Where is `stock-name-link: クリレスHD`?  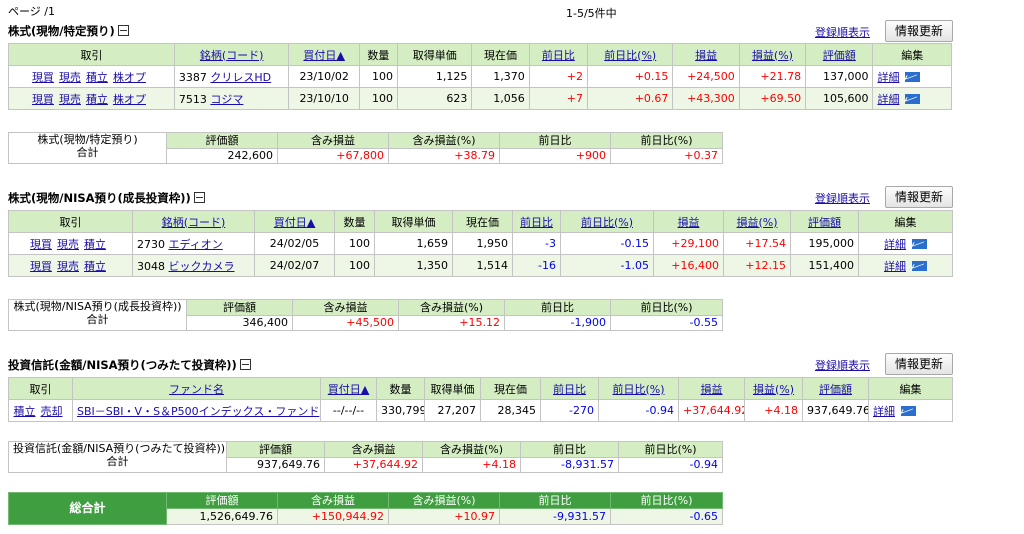
stock-name-link: クリレスHD is located at coordinates (240, 77).